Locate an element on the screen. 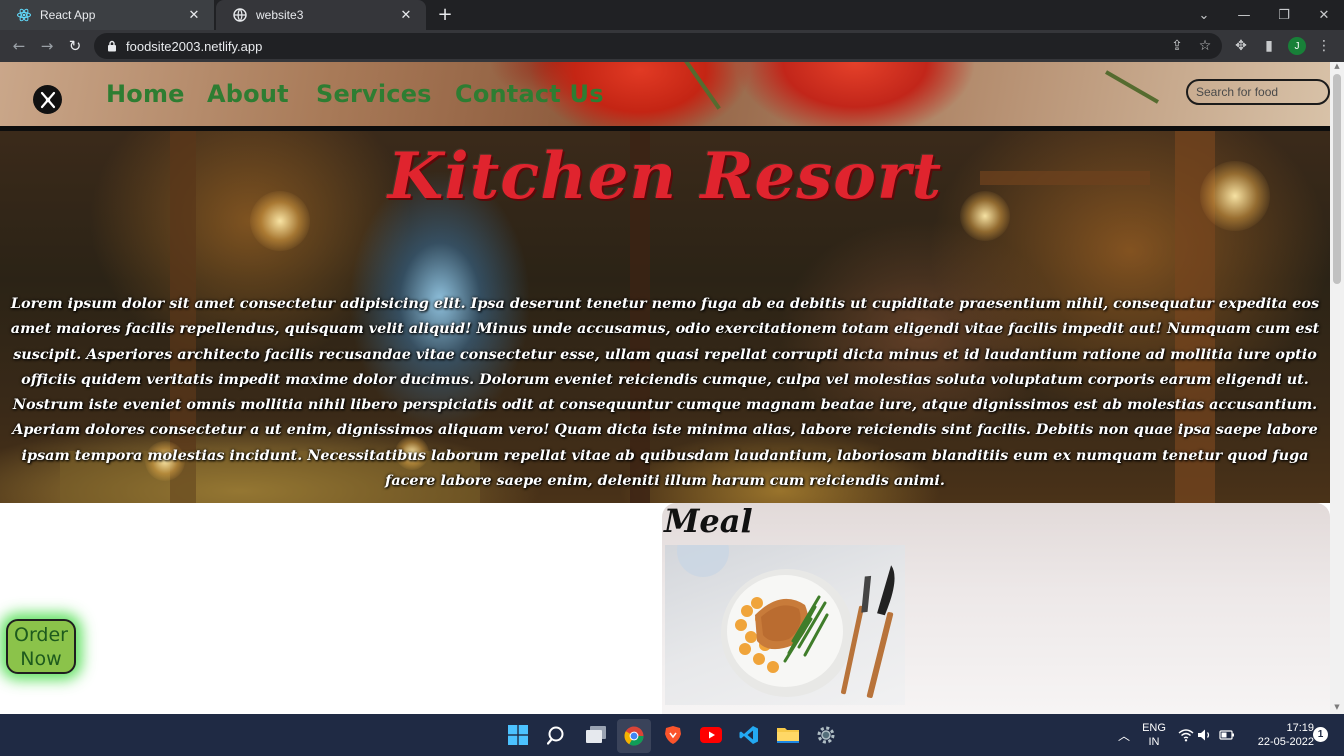 The height and width of the screenshot is (756, 1344). address-bar: foodsite2003.netlify.app ⇪ ☆ is located at coordinates (658, 46).